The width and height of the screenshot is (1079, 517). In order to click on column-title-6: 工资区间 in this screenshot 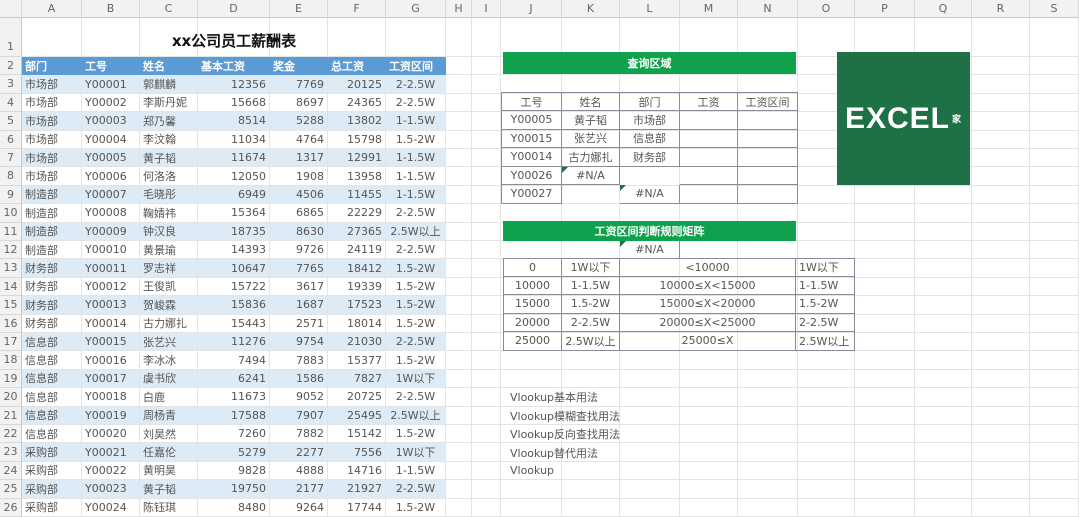, I will do `click(416, 66)`.